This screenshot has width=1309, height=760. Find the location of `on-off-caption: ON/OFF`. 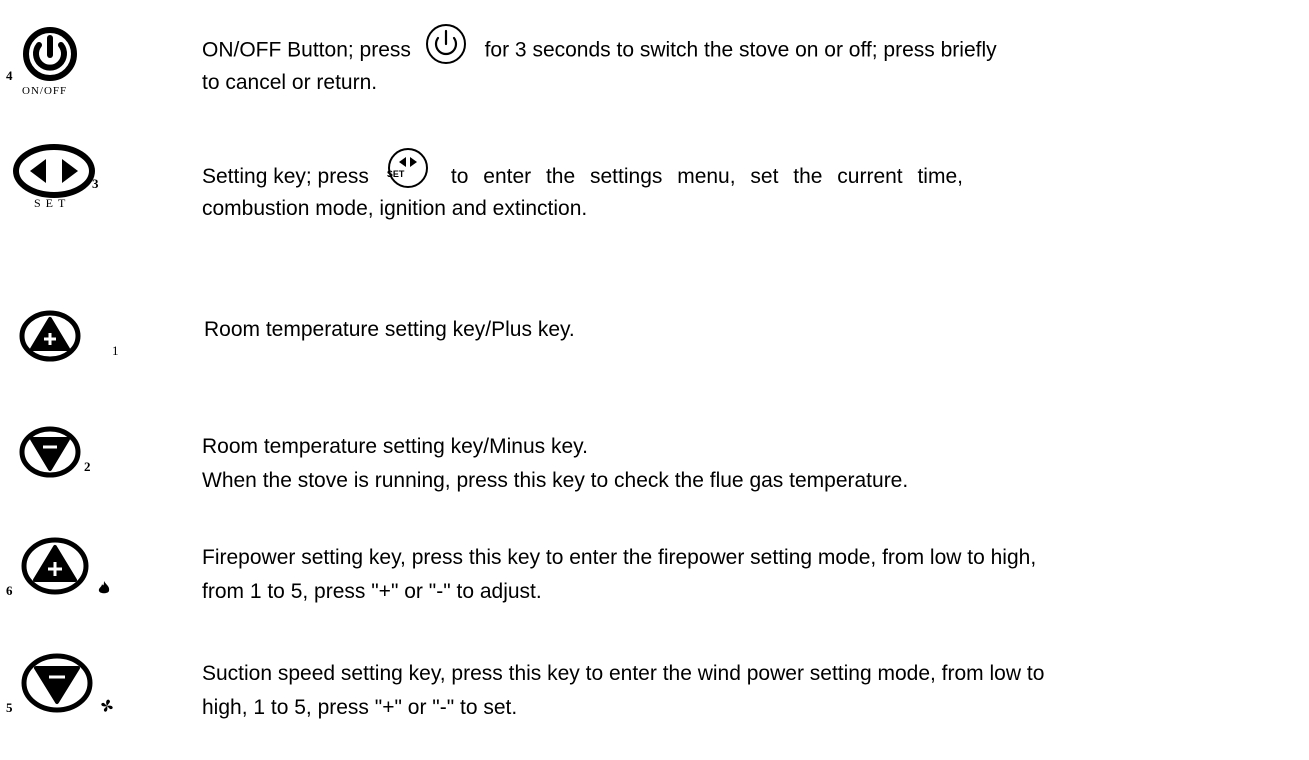

on-off-caption: ON/OFF is located at coordinates (45, 91).